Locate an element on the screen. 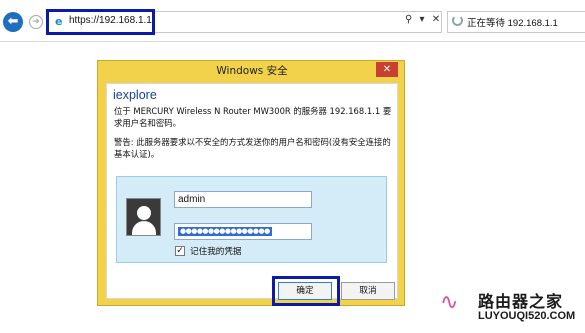 The width and height of the screenshot is (585, 333). forward-arrow-icon: ➔ is located at coordinates (36, 22).